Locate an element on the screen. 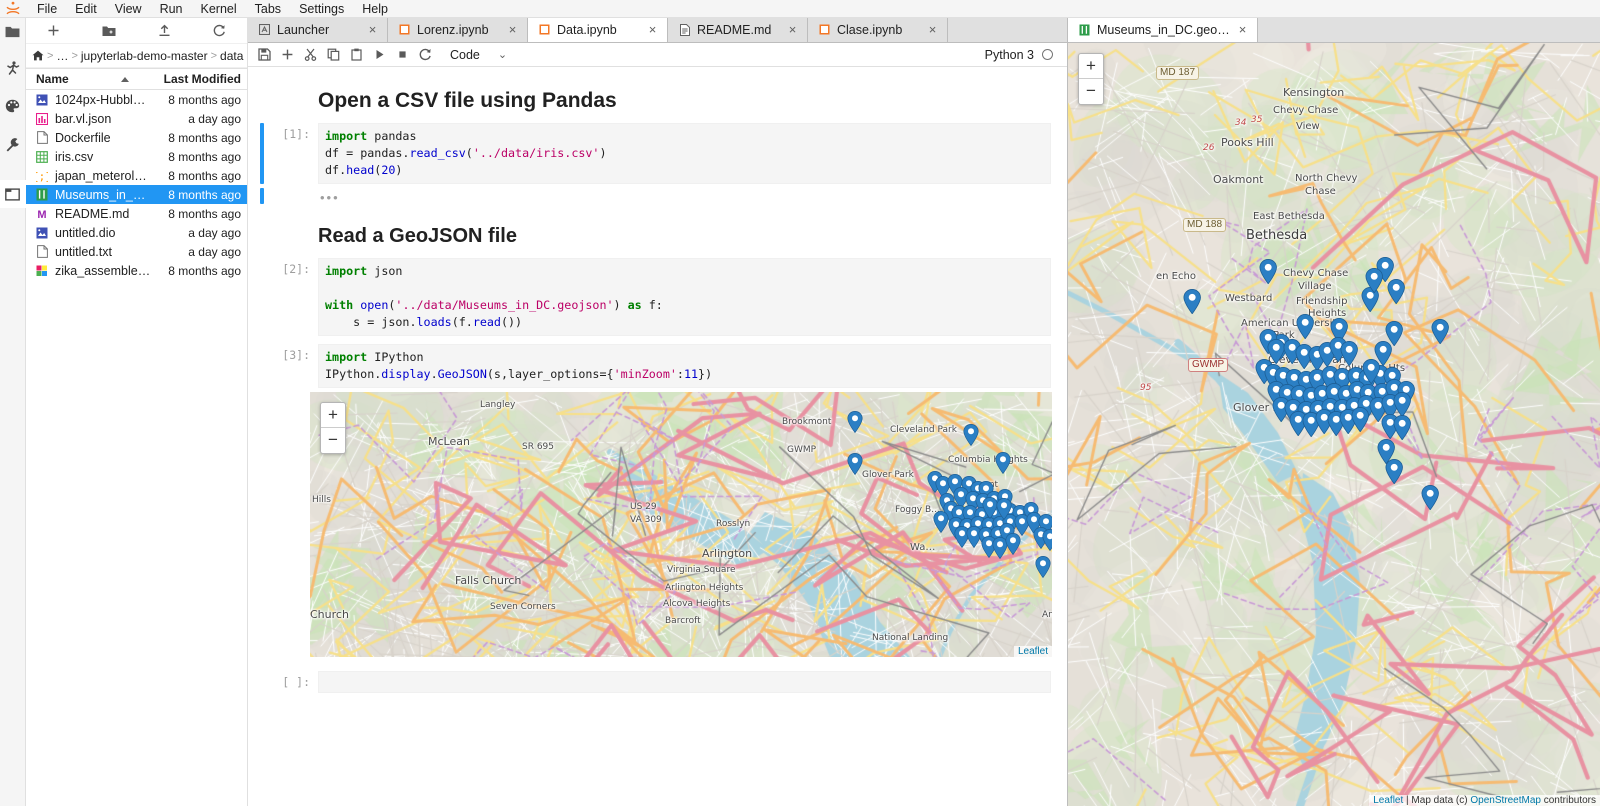 This screenshot has width=1600, height=806. menu-item-run: Run is located at coordinates (171, 9).